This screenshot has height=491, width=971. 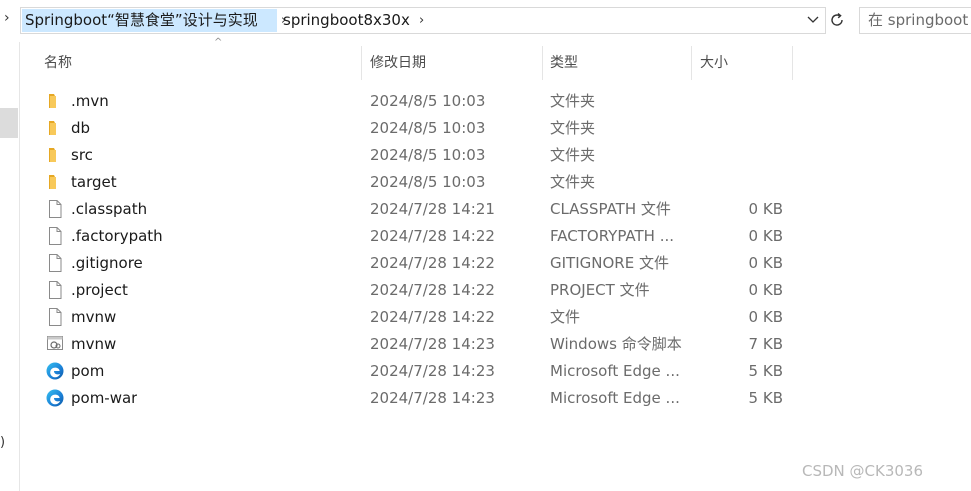 I want to click on watermark: CSDN @CK3036, so click(x=863, y=471).